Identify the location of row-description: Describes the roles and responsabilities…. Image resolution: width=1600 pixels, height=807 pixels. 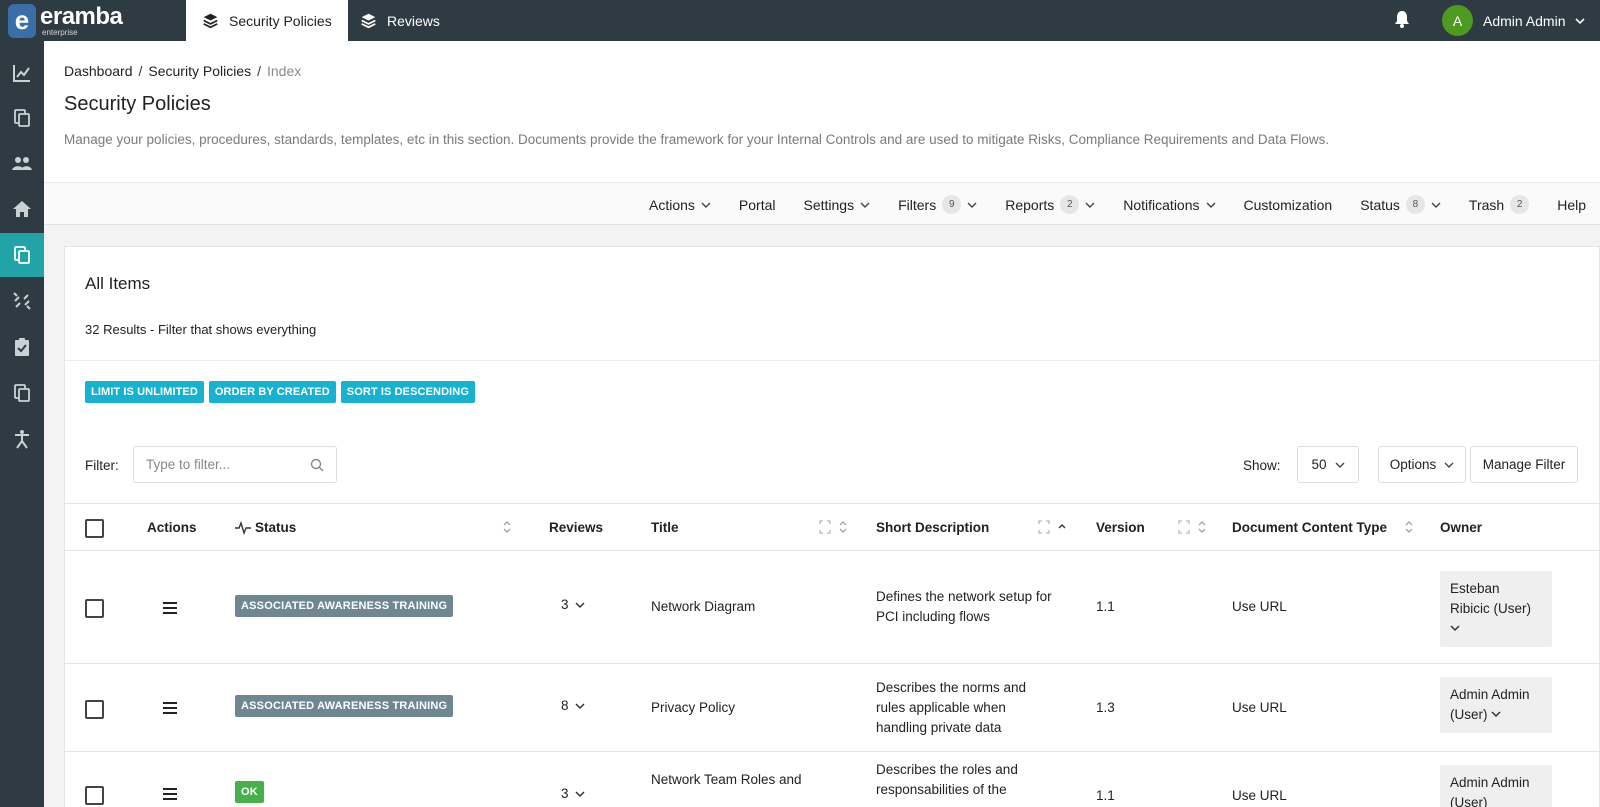
(947, 779).